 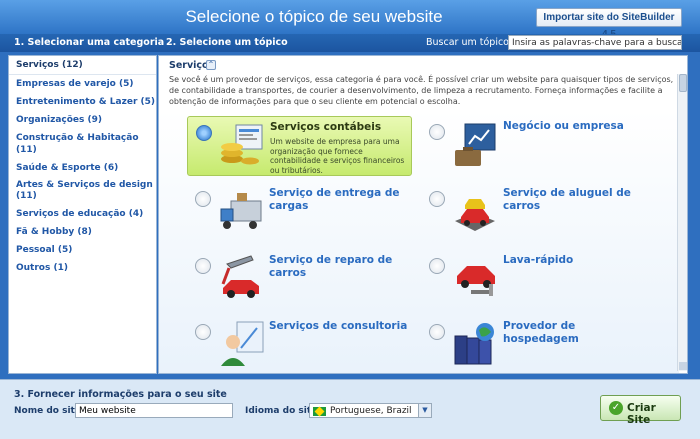 I want to click on category-saude: Saúde & Esporte (6), so click(x=82, y=168).